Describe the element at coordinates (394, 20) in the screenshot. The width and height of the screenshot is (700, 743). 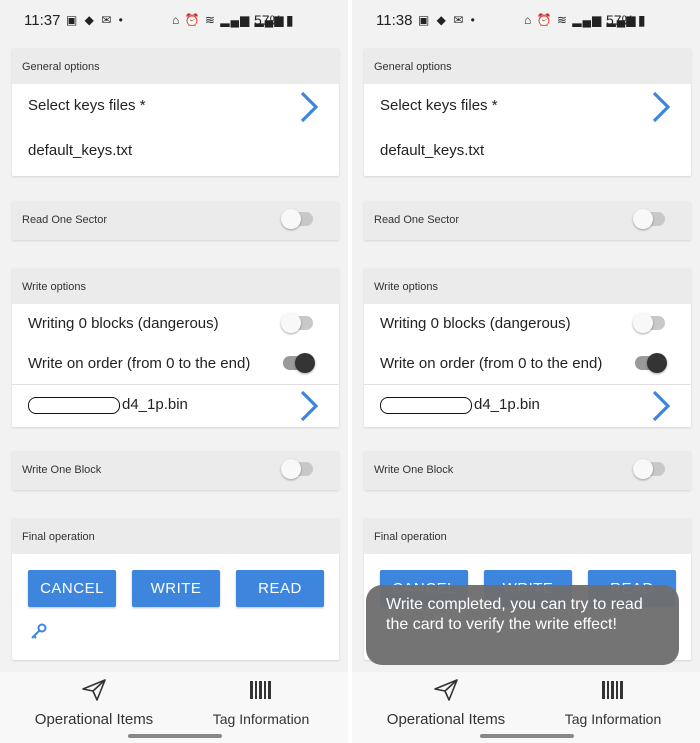
I see `status-time: 11:38` at that location.